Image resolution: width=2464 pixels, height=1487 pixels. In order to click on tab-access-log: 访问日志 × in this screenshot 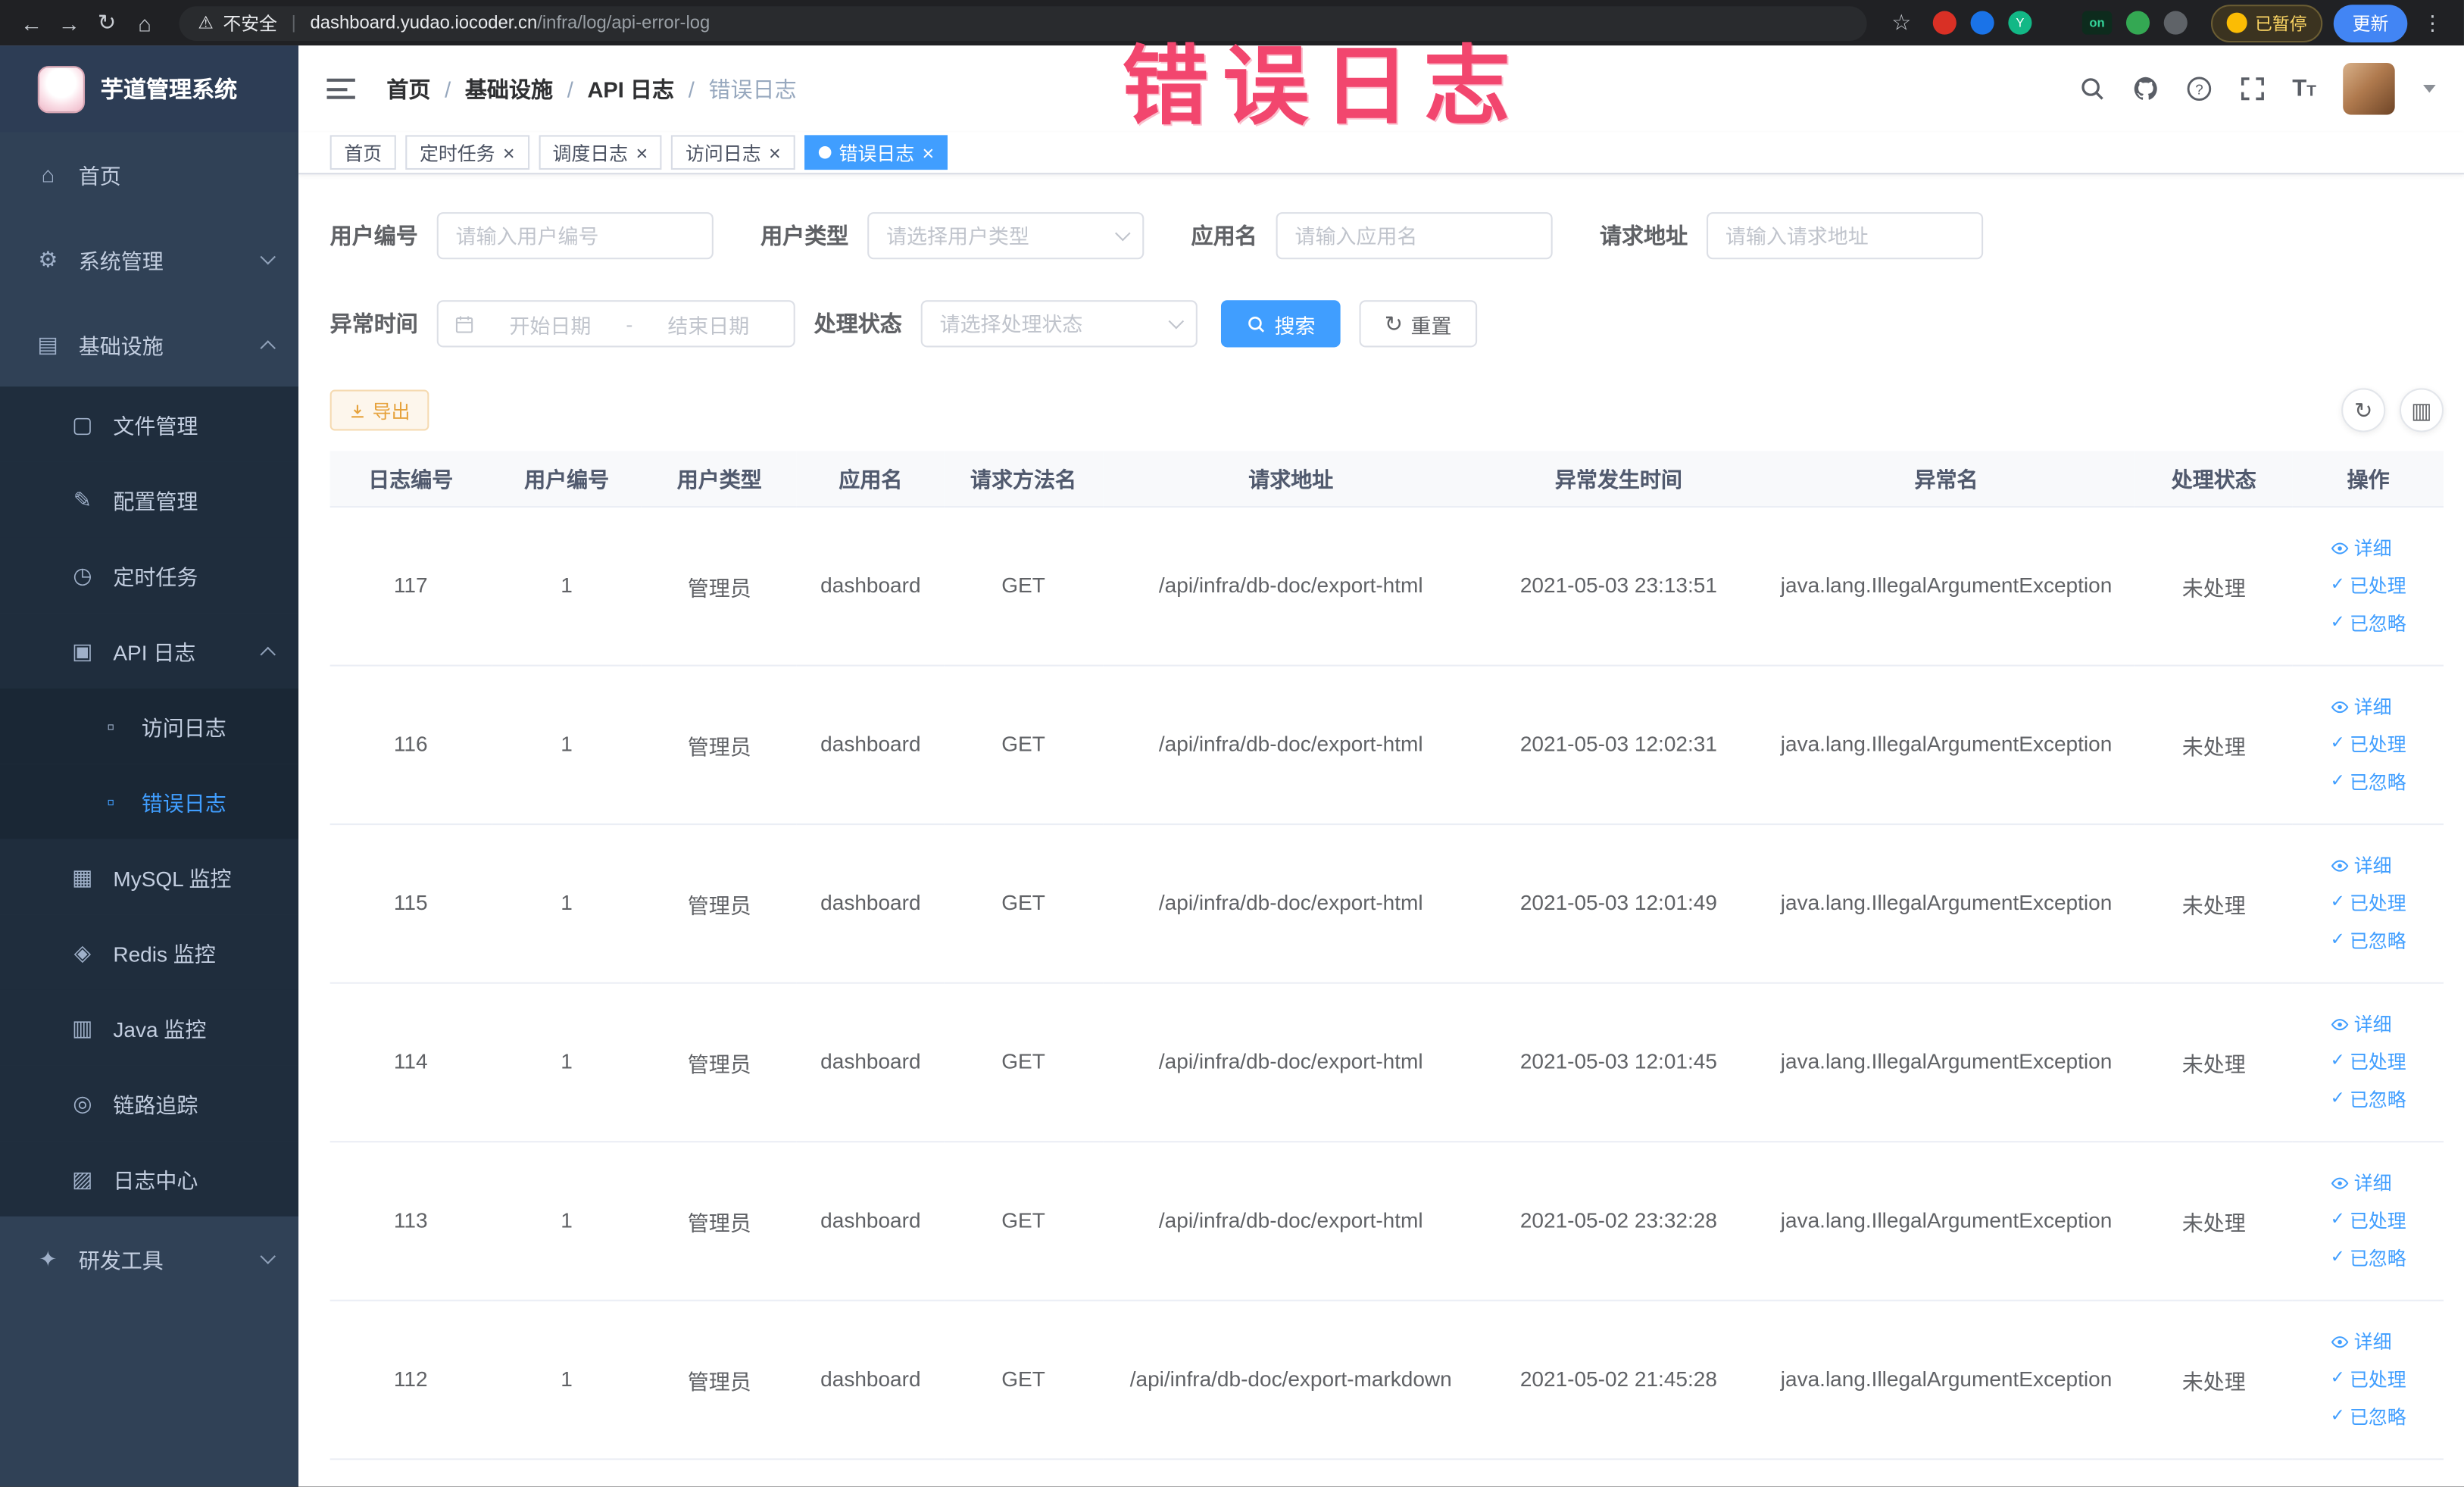, I will do `click(733, 152)`.